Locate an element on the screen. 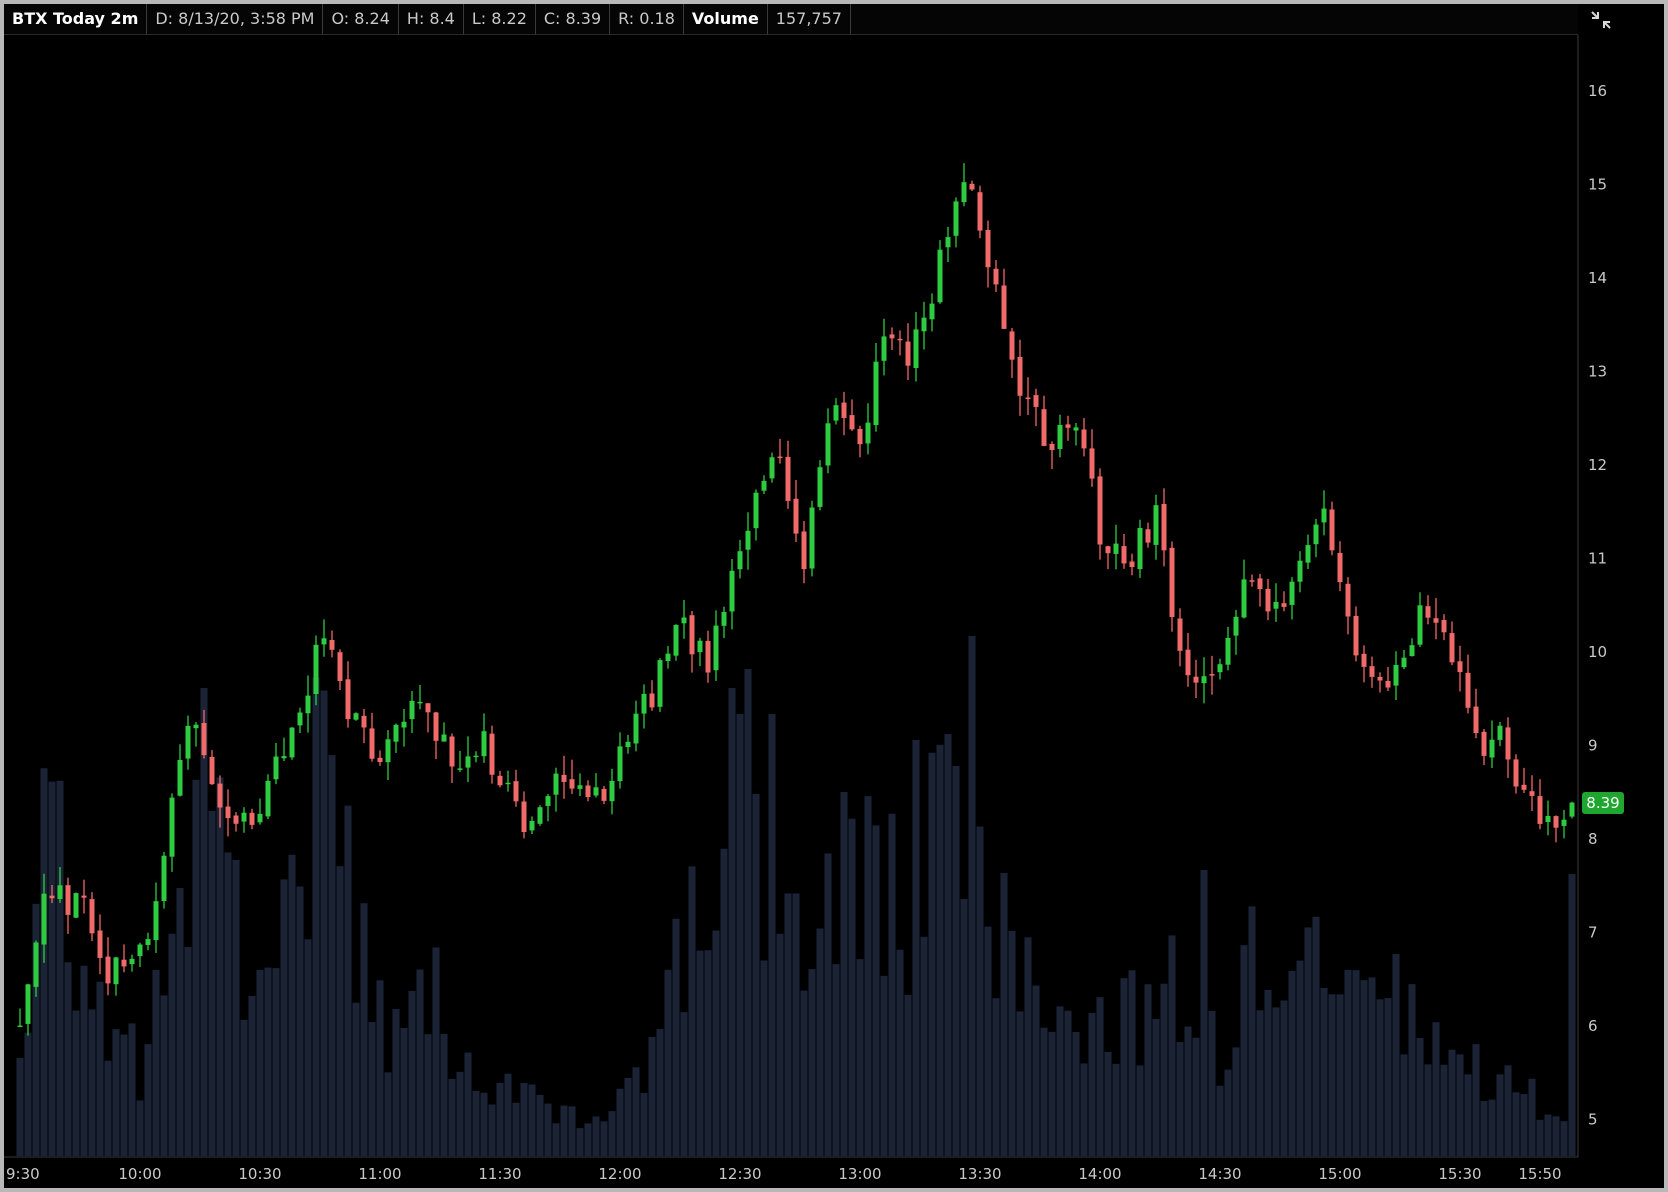 The height and width of the screenshot is (1192, 1668). y-tick-label: 9 is located at coordinates (1593, 746).